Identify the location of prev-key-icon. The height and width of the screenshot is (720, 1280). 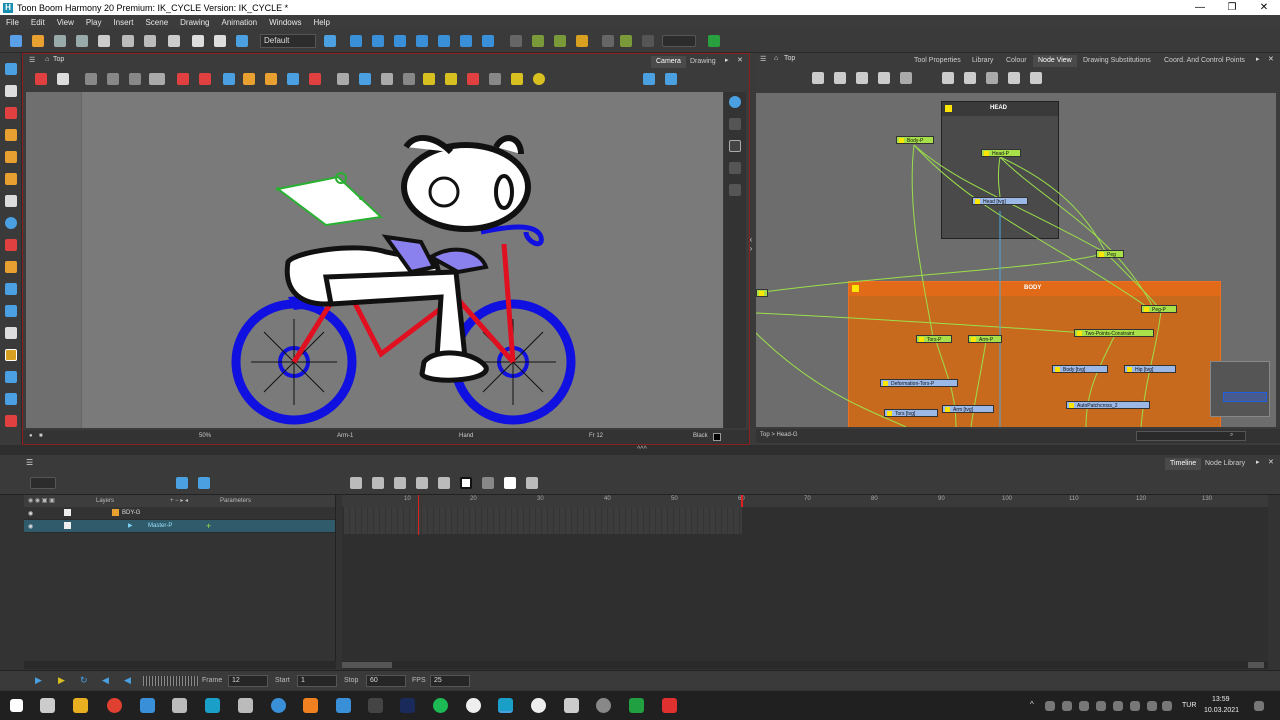
(378, 483).